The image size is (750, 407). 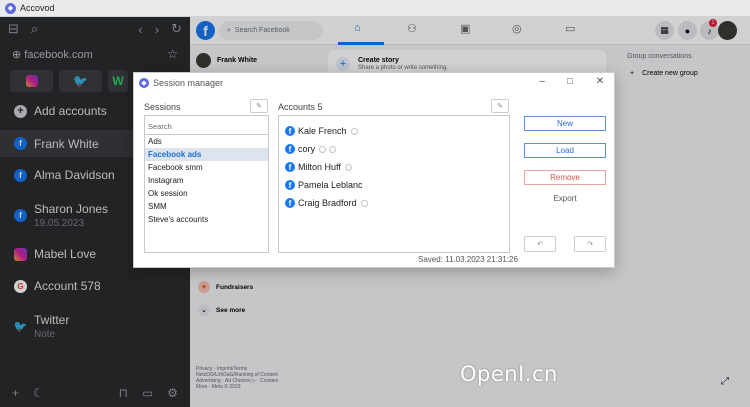 What do you see at coordinates (37, 8) in the screenshot?
I see `app-title: Accovod` at bounding box center [37, 8].